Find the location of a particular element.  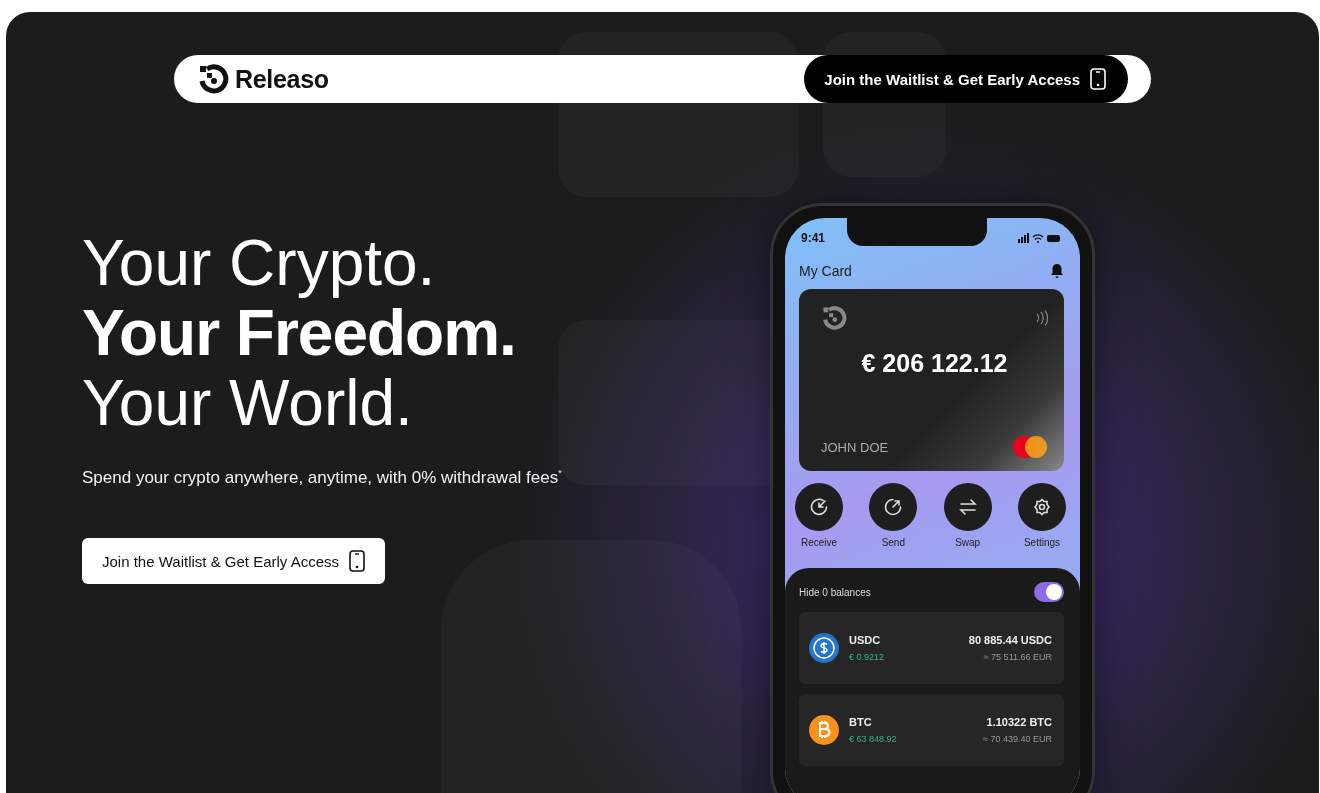

status-icons is located at coordinates (1040, 238).